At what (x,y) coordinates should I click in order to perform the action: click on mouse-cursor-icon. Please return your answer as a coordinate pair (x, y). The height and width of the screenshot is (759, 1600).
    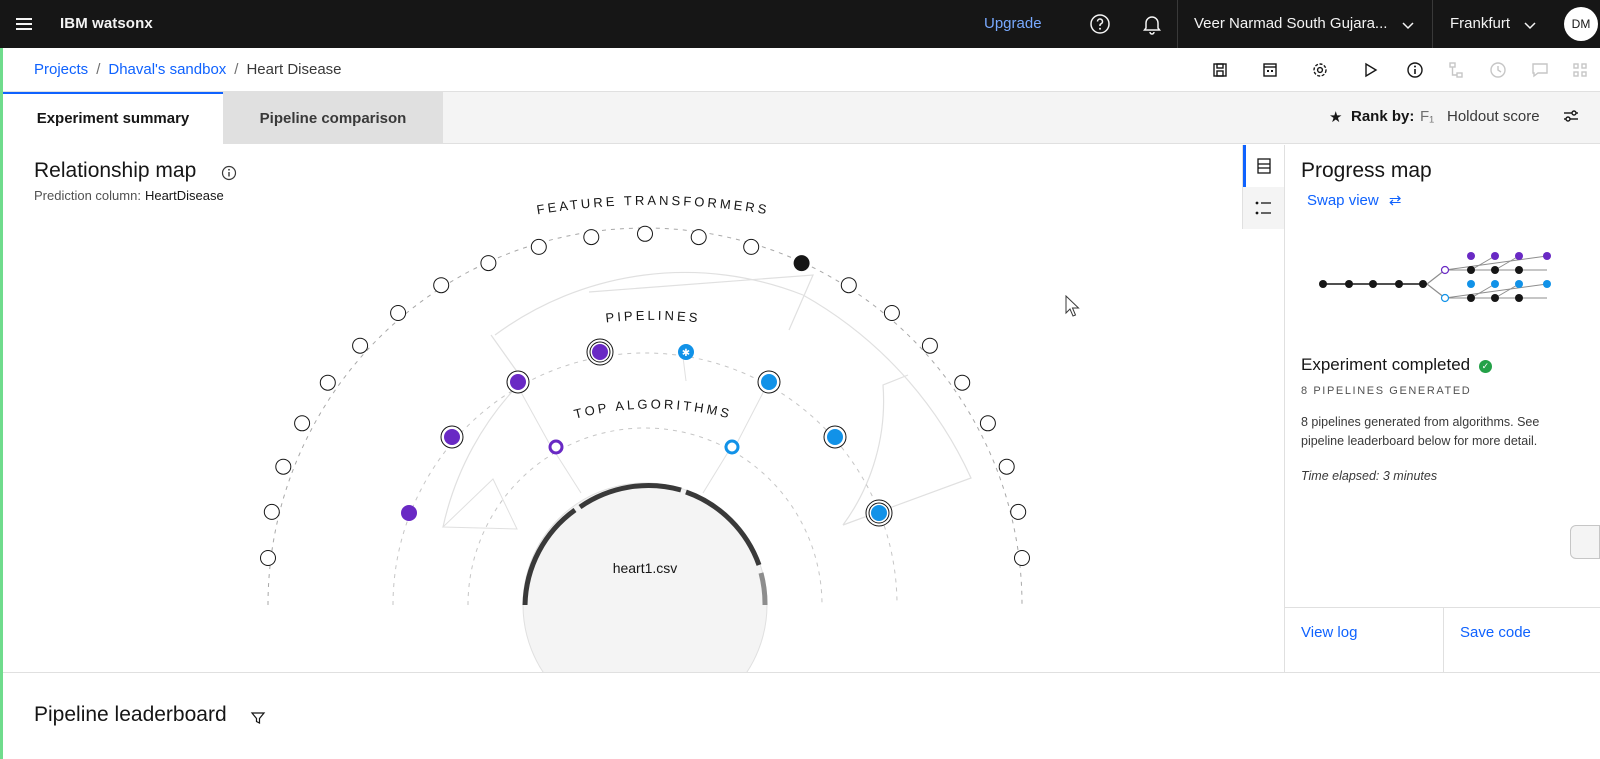
    Looking at the image, I should click on (1073, 308).